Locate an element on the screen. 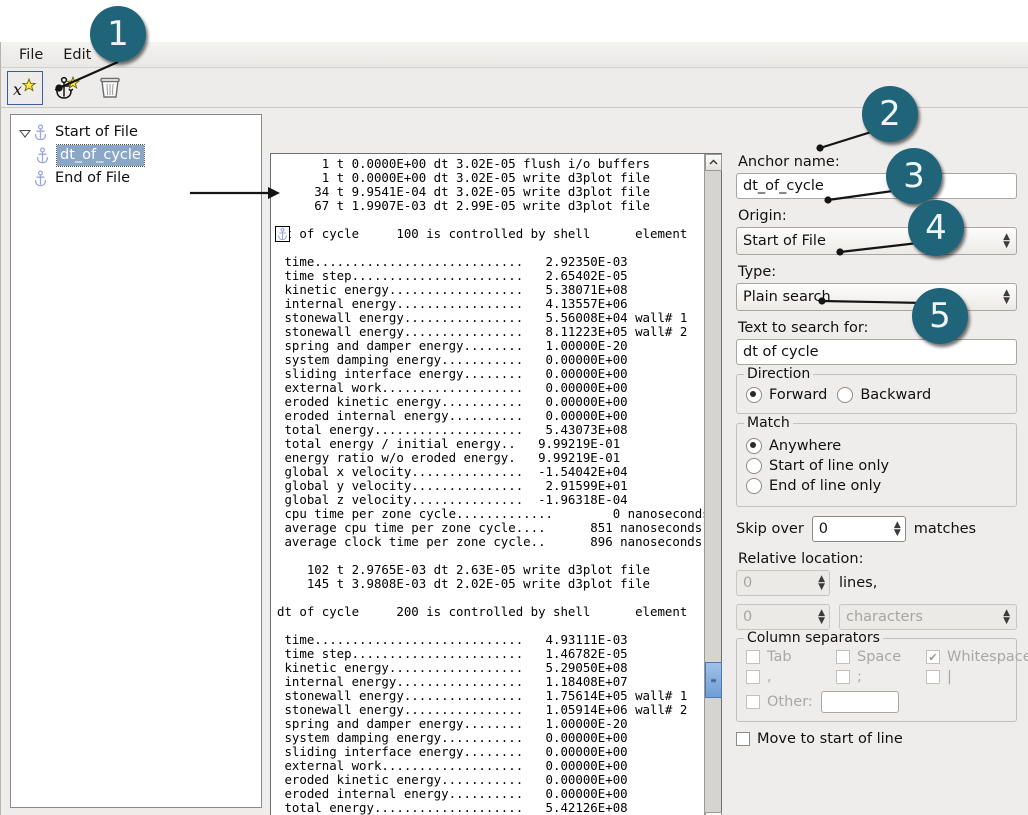 This screenshot has height=815, width=1028. tree-item-dt-of-cycle: dt_of_cycle is located at coordinates (136, 155).